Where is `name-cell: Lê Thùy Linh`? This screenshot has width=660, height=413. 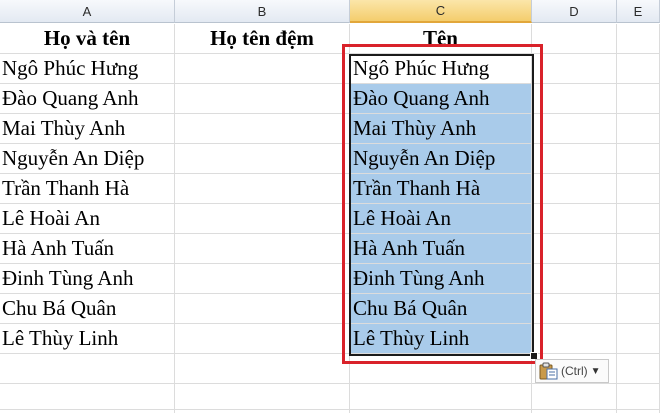 name-cell: Lê Thùy Linh is located at coordinates (87, 338).